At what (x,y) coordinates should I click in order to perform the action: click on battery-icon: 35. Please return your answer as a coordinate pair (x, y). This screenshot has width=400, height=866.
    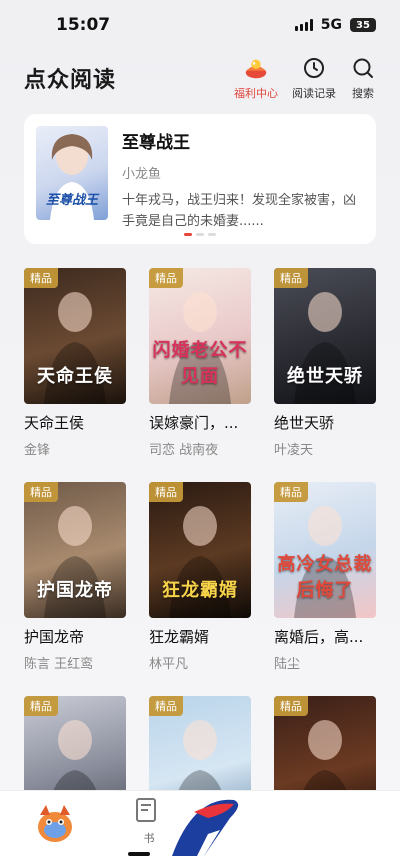
    Looking at the image, I should click on (363, 25).